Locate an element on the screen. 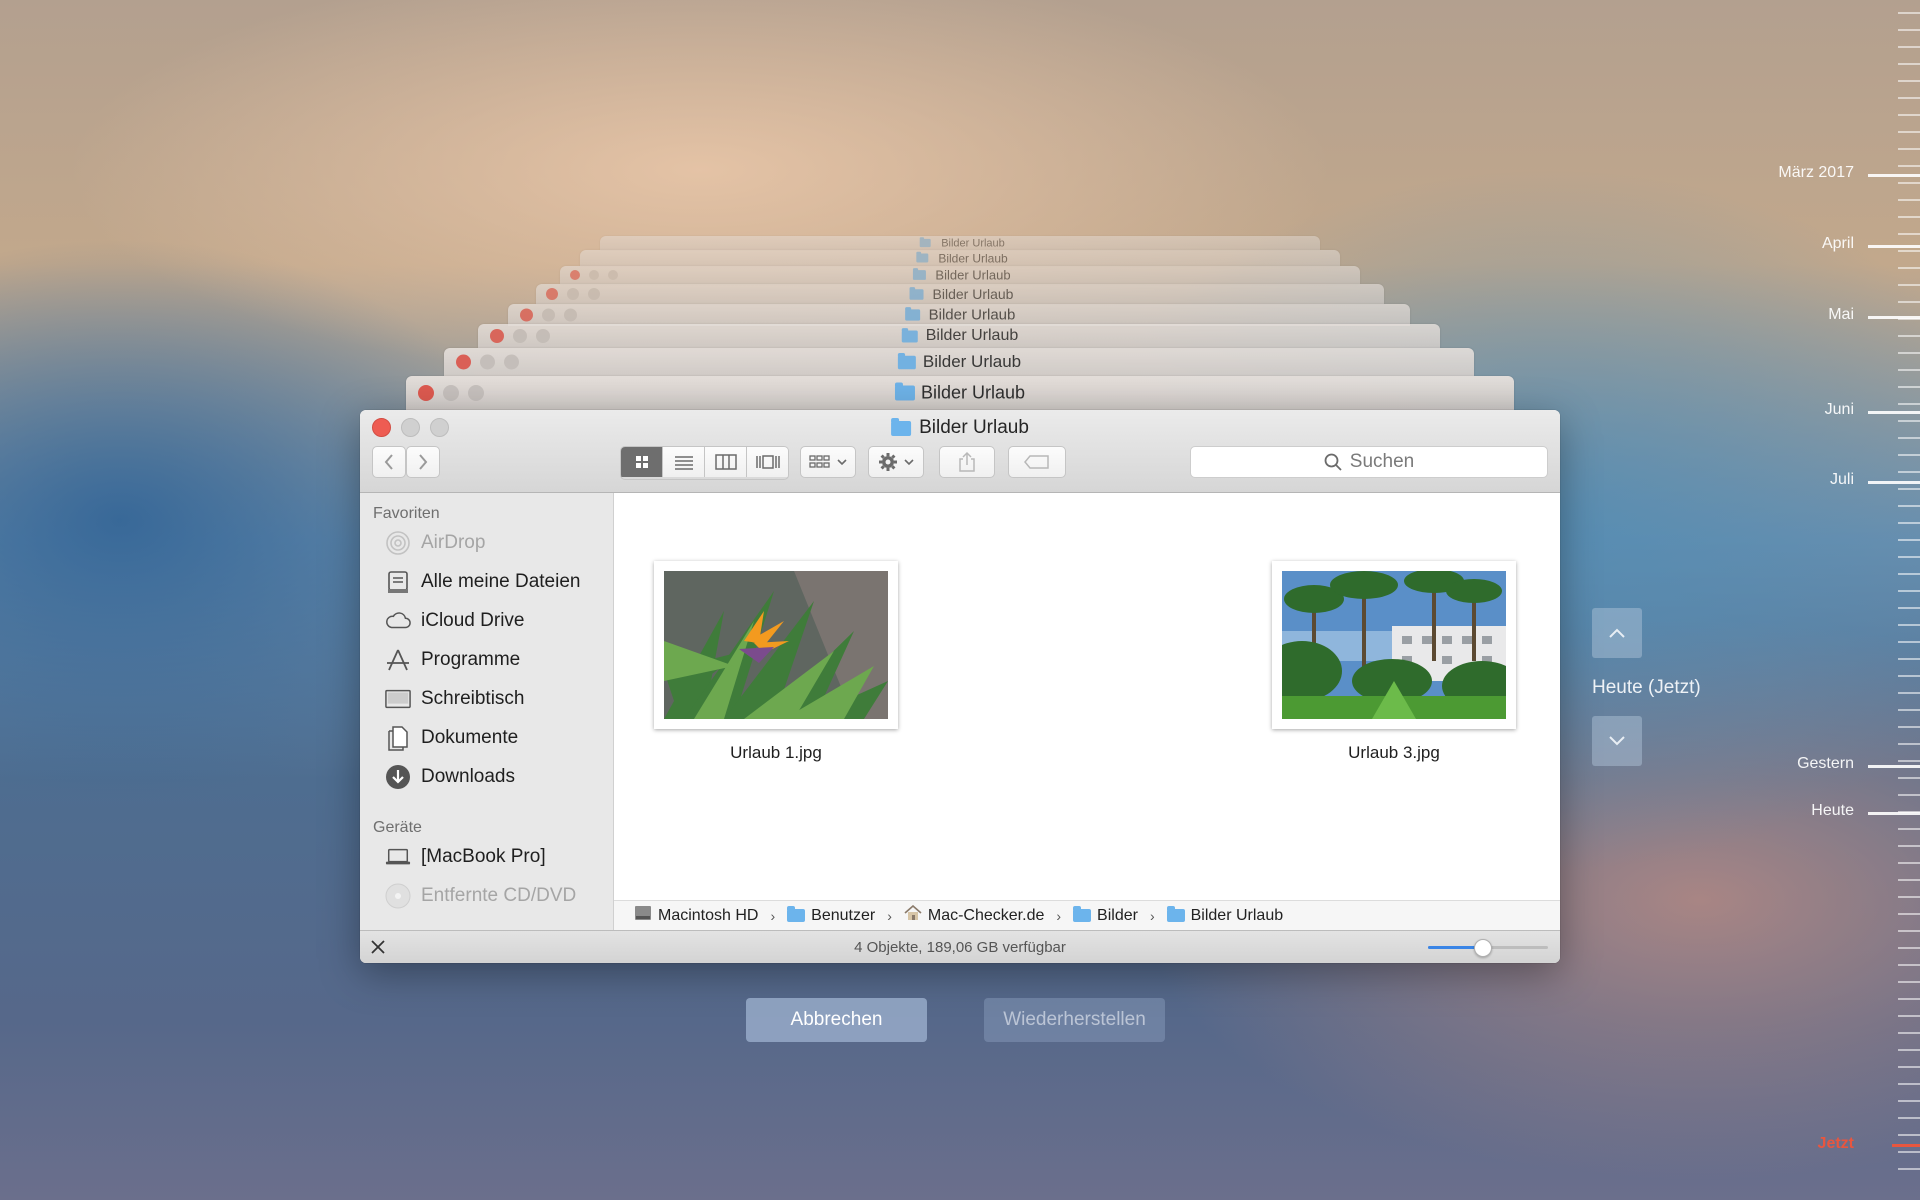  documents-icon is located at coordinates (398, 738).